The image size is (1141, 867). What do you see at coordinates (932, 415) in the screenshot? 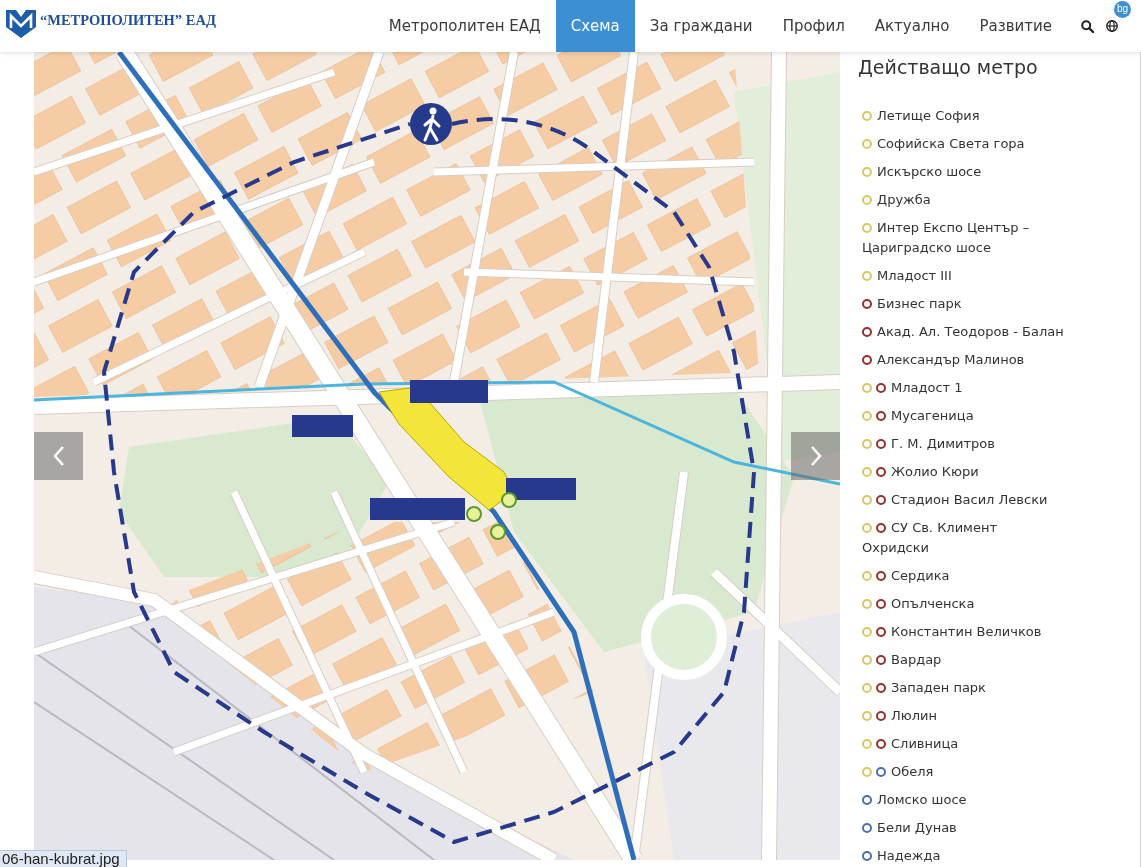
I see `station-name: Мусагеница` at bounding box center [932, 415].